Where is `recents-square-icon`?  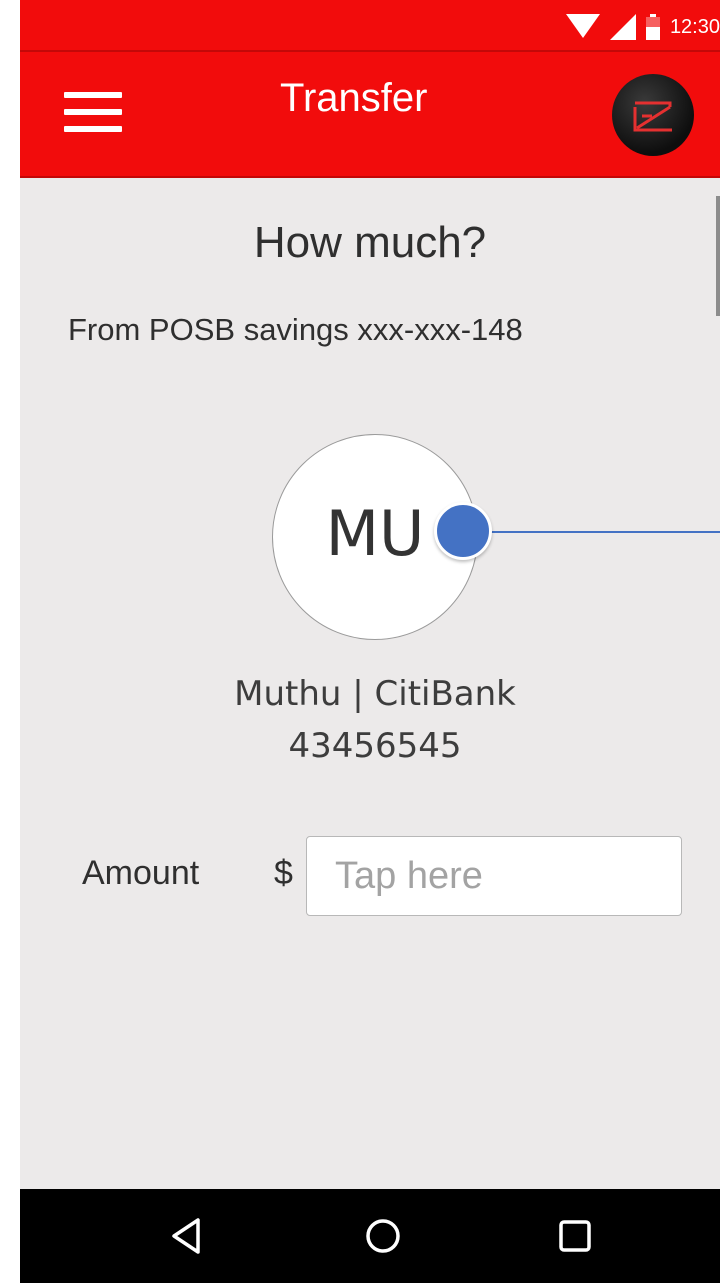
recents-square-icon is located at coordinates (575, 1236).